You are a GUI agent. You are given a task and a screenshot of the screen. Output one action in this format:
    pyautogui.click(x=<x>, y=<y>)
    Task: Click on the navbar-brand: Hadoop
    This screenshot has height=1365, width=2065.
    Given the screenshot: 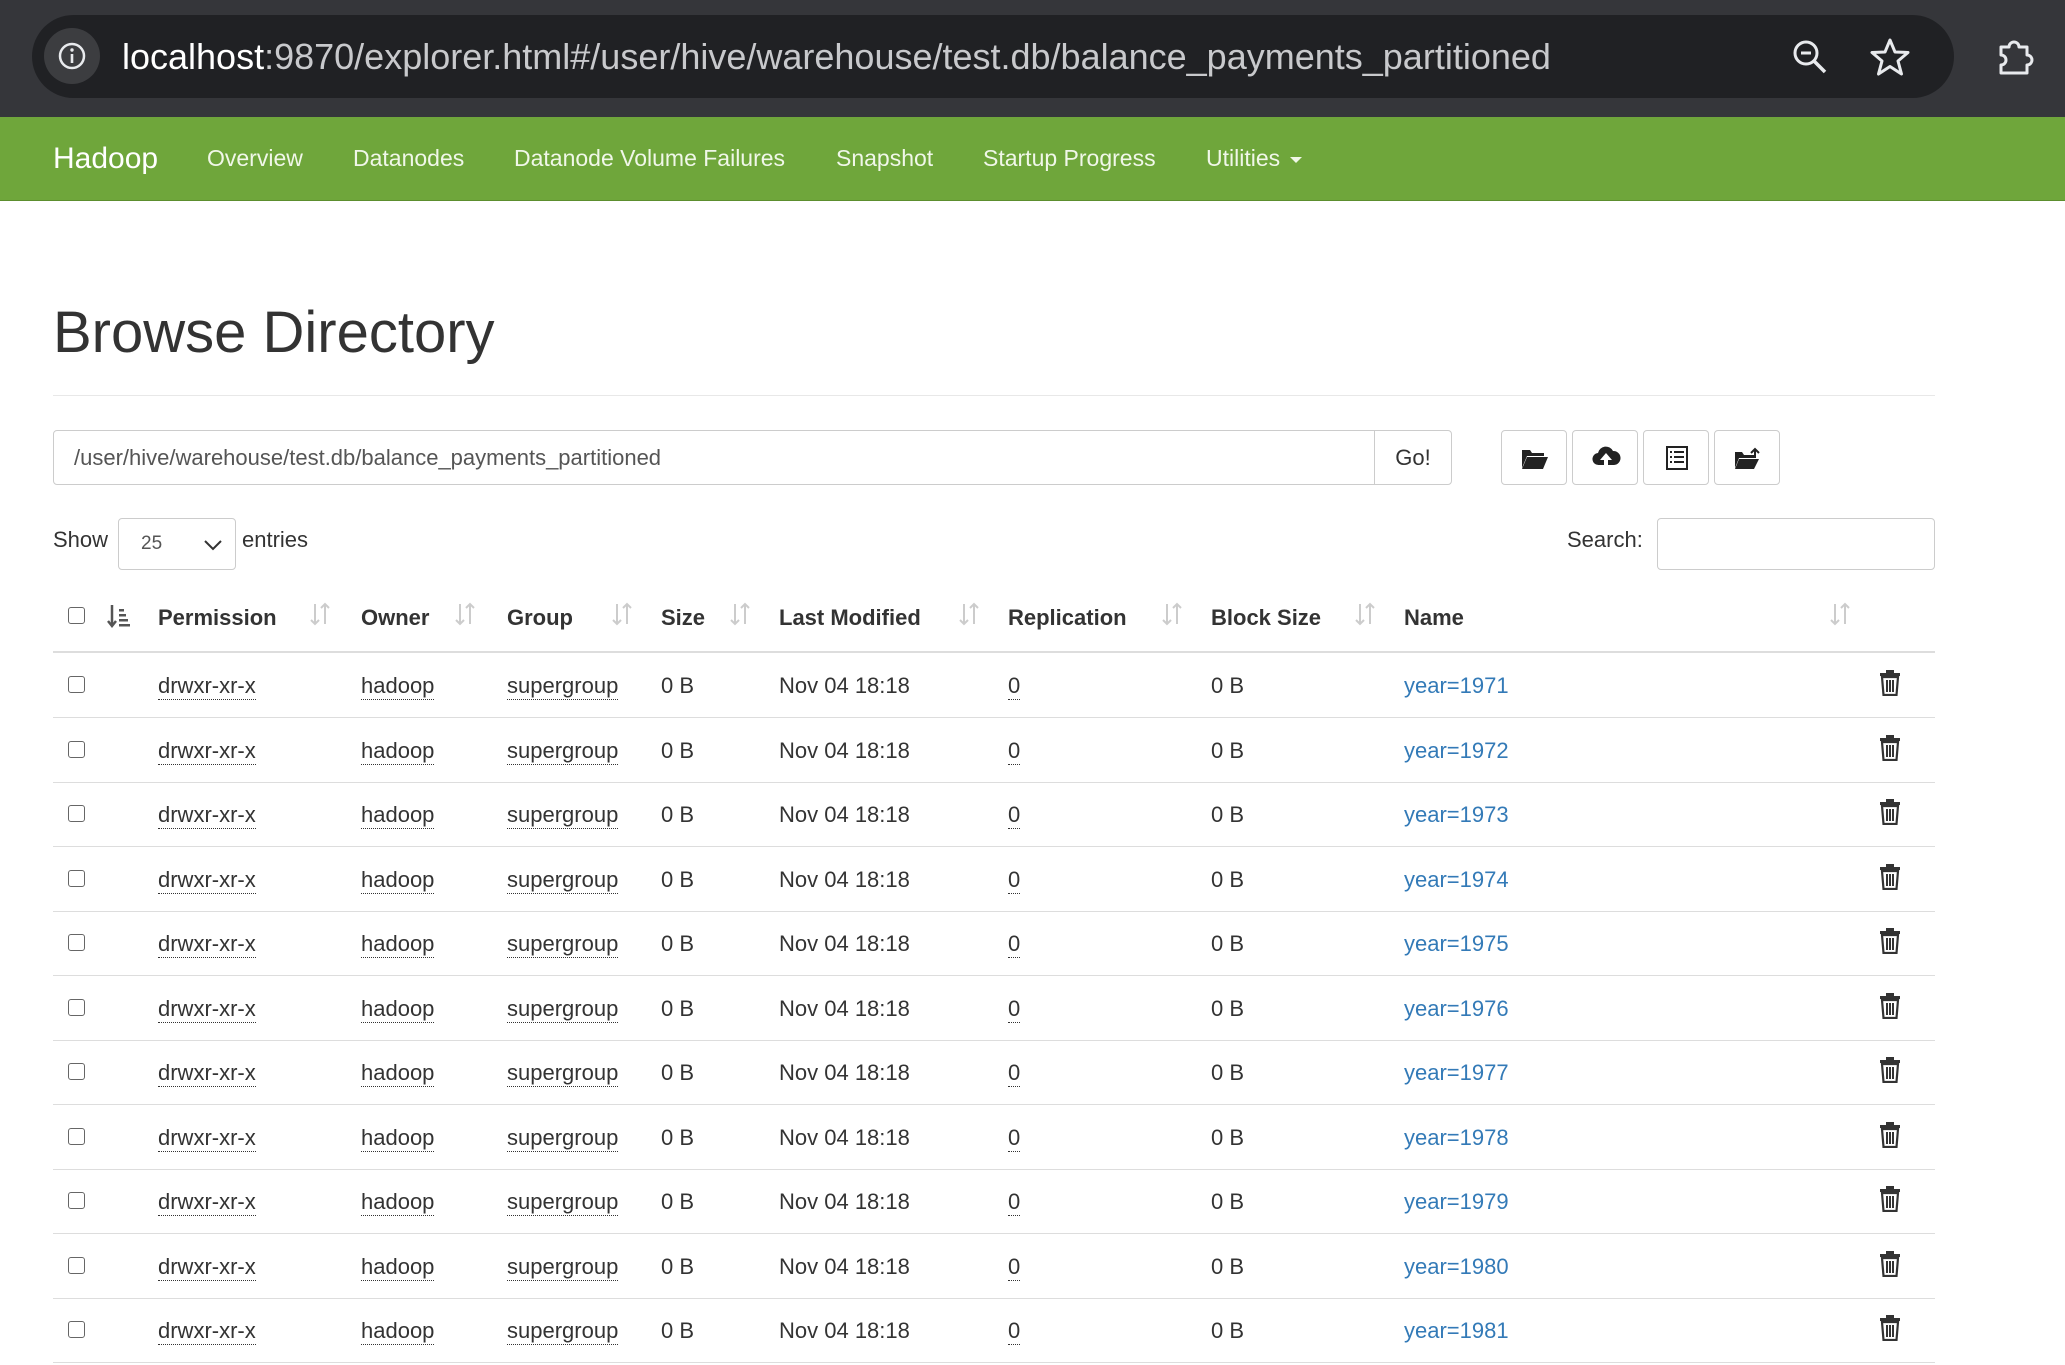 What is the action you would take?
    pyautogui.click(x=105, y=158)
    